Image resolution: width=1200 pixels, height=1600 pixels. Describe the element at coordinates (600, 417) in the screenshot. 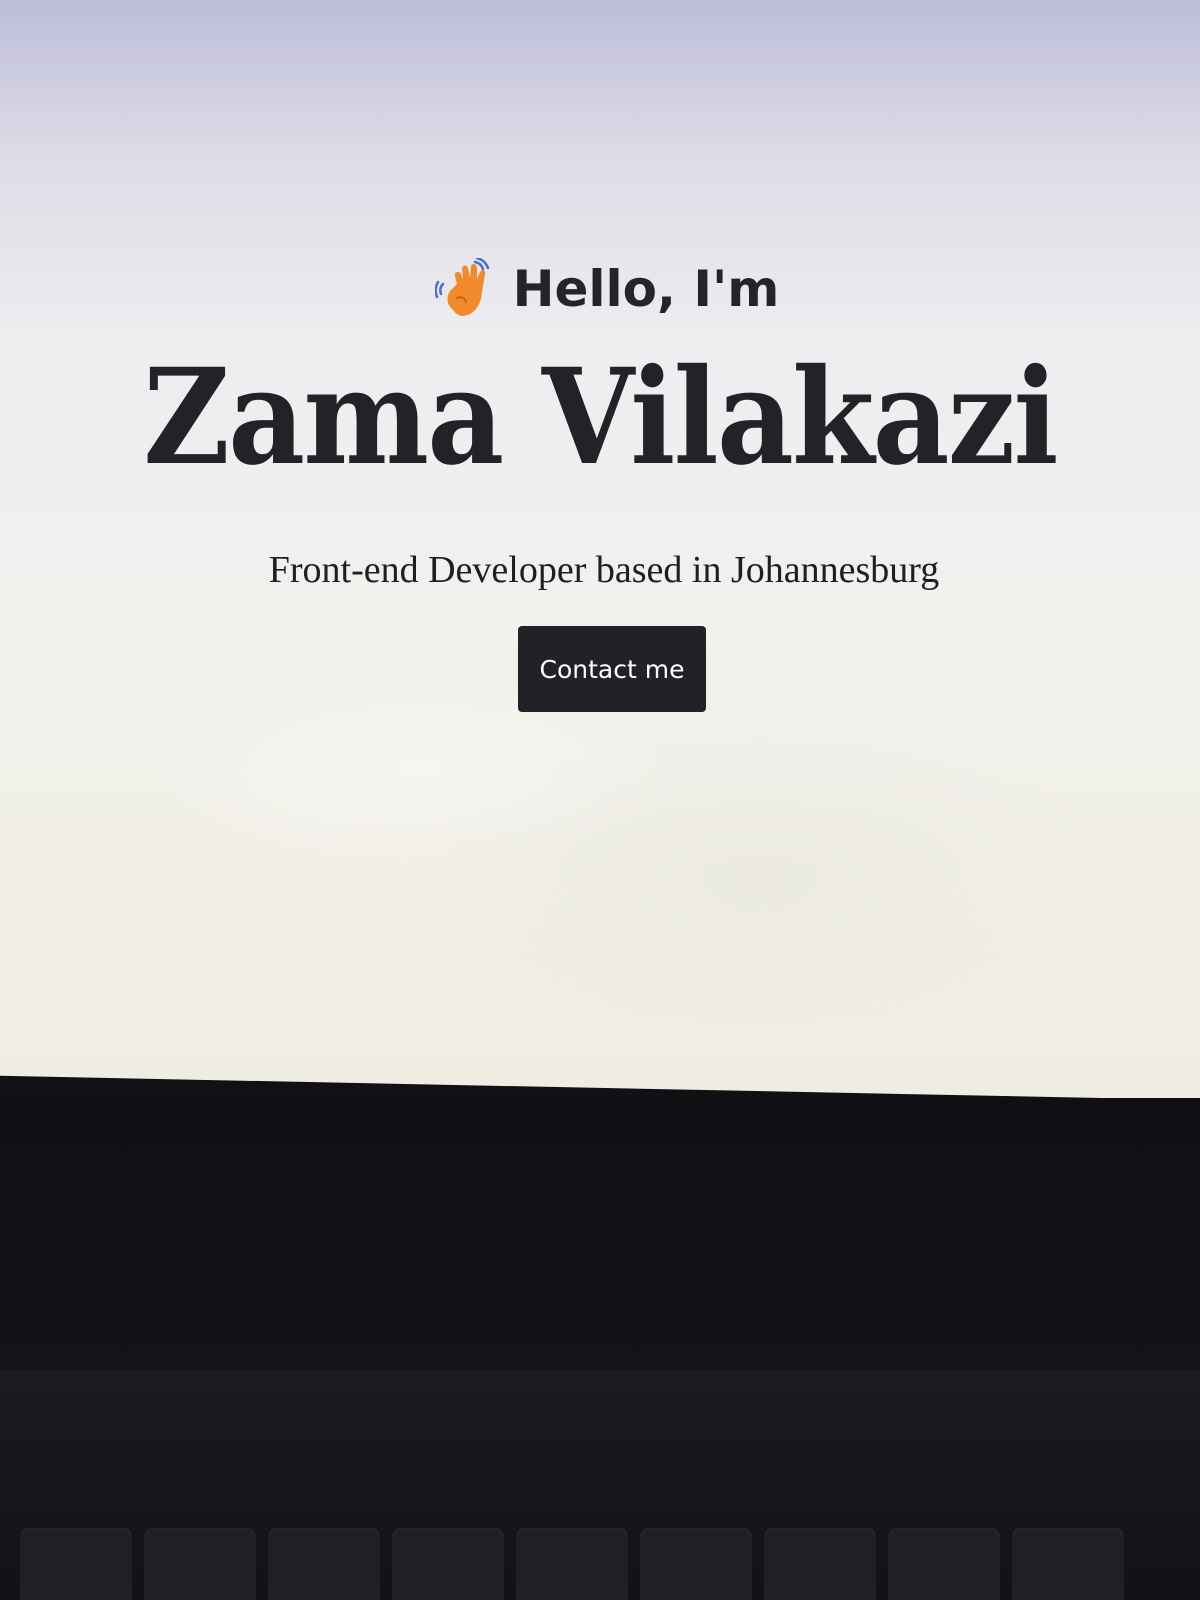

I see `person-name-heading: Zama Vilakazi` at that location.